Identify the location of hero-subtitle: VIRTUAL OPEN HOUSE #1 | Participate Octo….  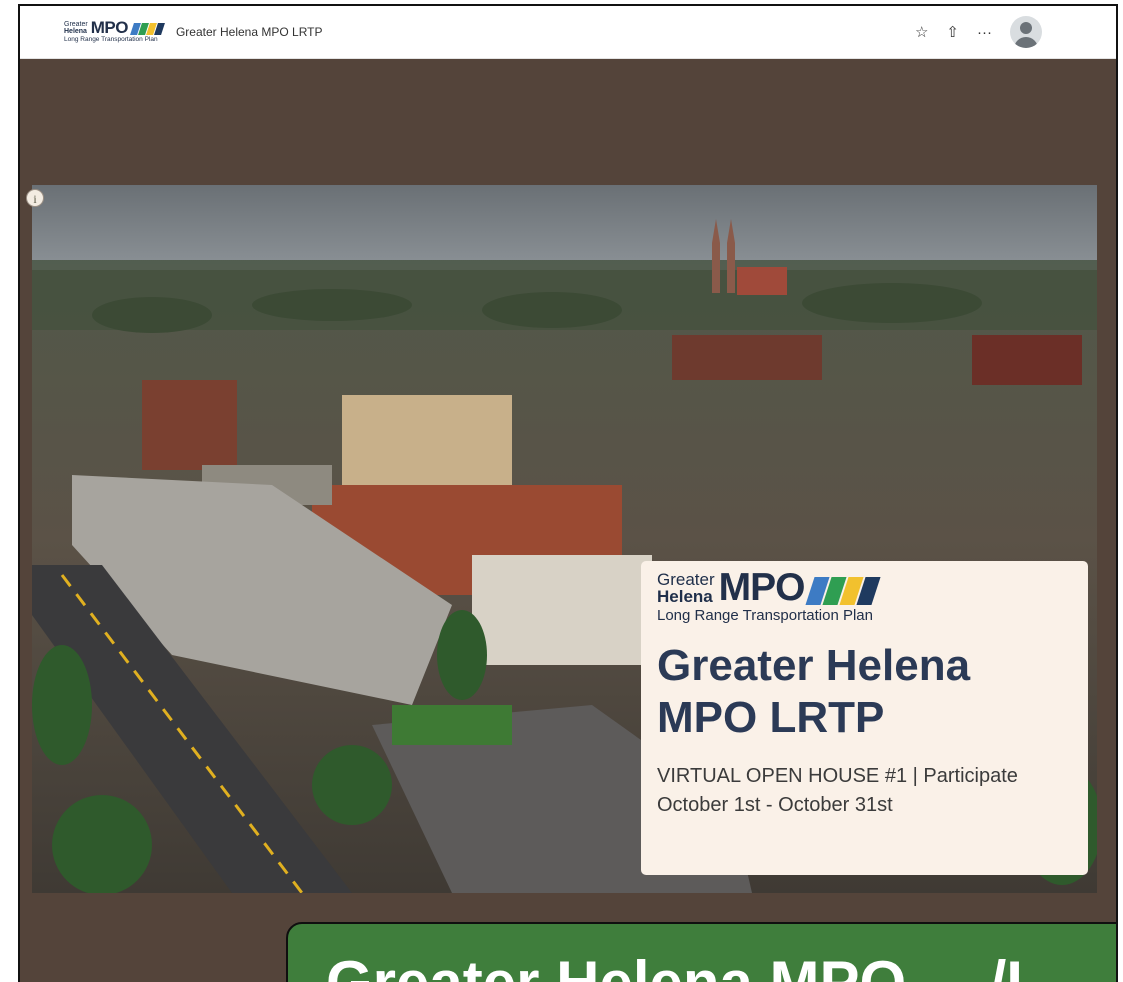
(837, 790).